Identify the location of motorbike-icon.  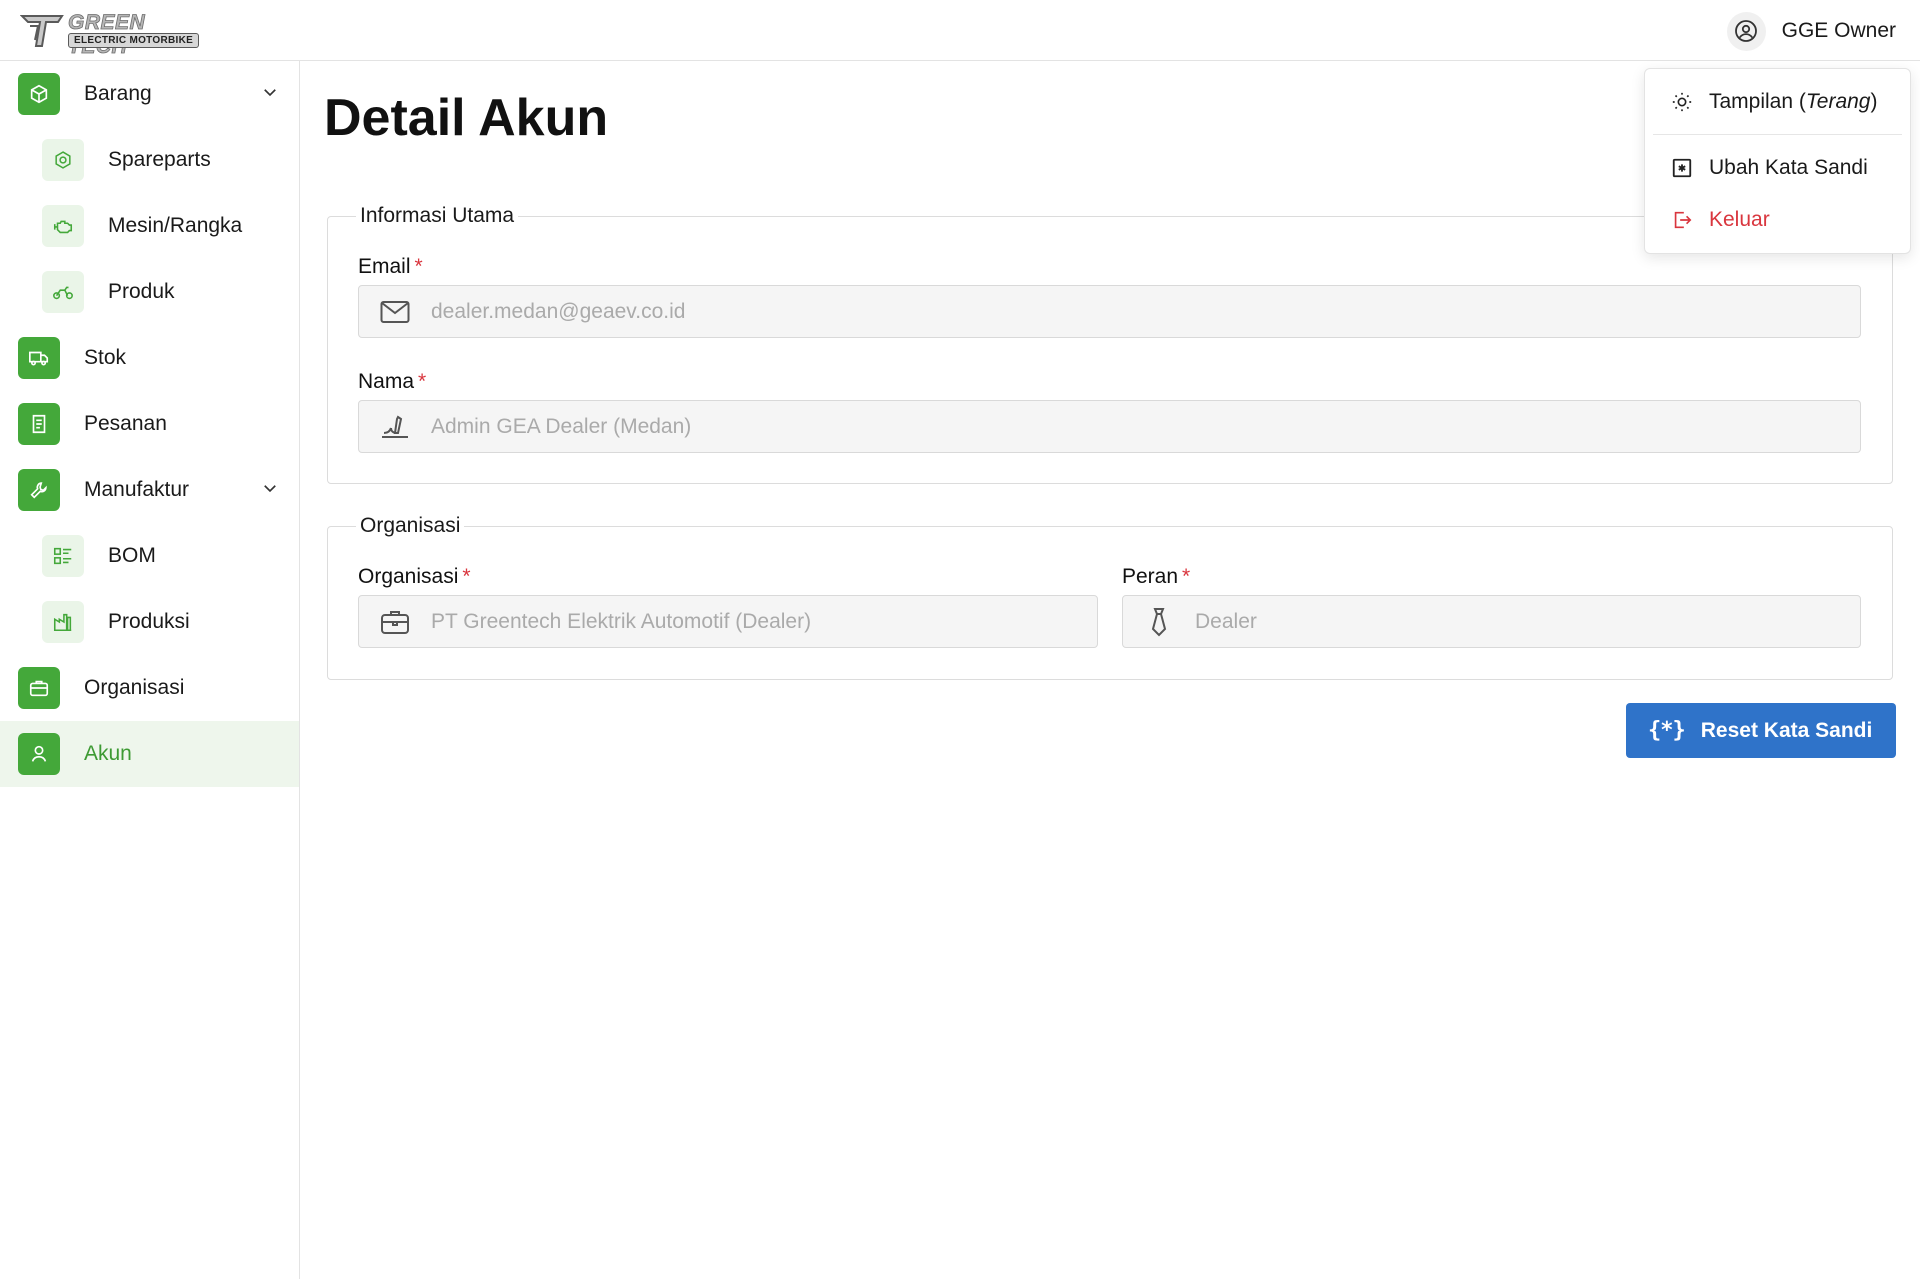
(63, 292).